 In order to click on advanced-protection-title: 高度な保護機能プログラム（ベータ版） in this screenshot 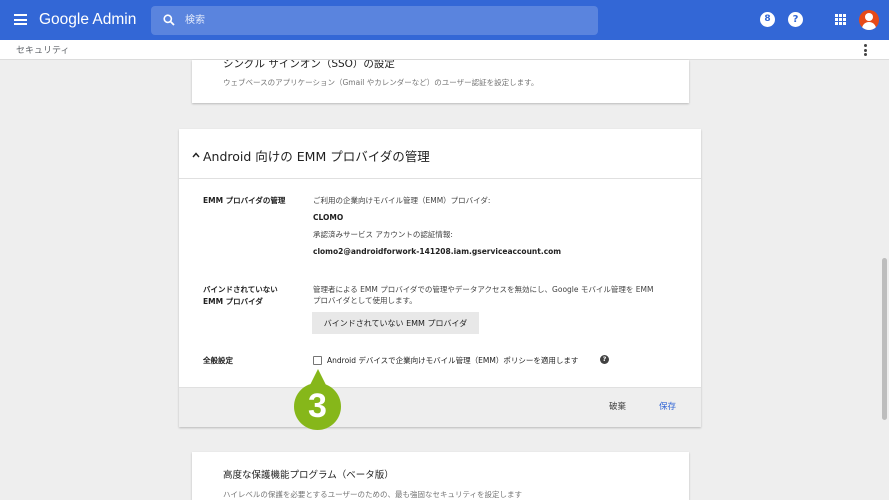, I will do `click(308, 475)`.